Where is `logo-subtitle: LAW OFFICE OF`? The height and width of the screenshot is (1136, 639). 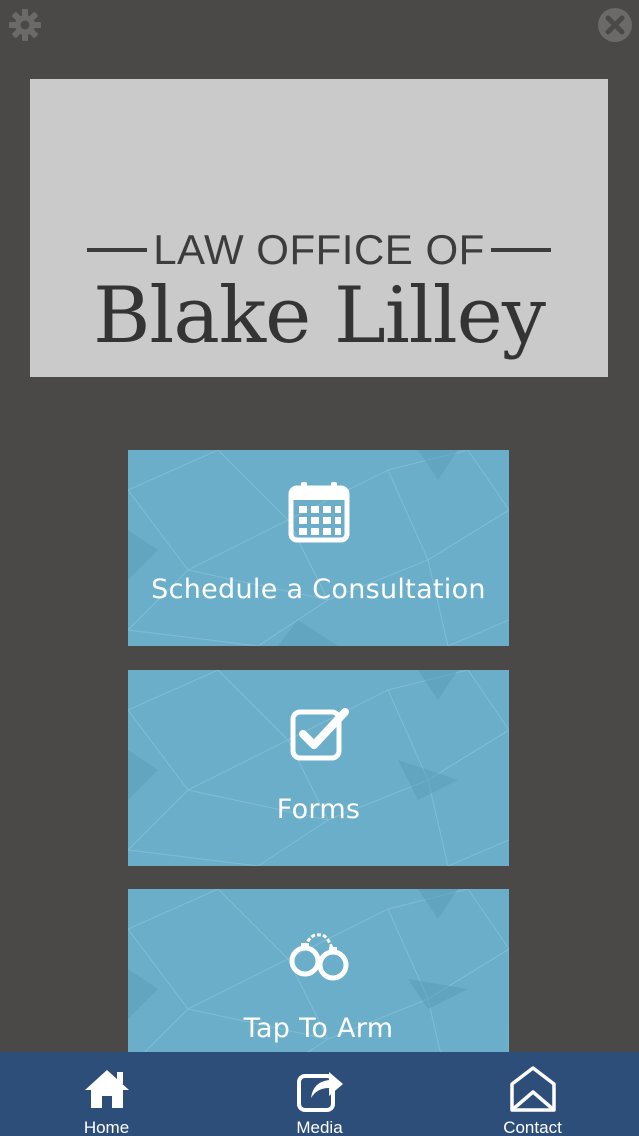 logo-subtitle: LAW OFFICE OF is located at coordinates (319, 249).